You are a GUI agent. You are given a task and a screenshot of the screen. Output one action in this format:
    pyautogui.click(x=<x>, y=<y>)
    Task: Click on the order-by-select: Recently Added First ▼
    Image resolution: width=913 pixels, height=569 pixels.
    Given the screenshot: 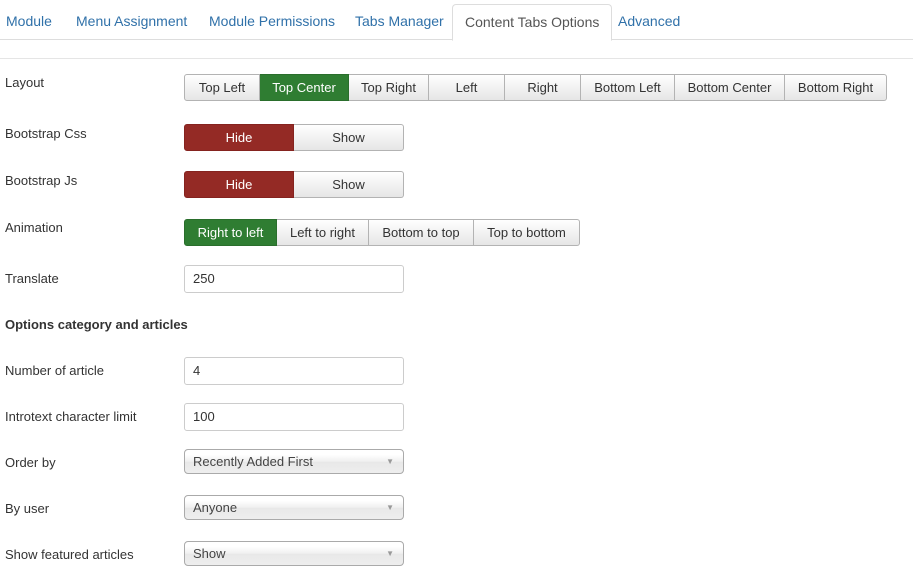 What is the action you would take?
    pyautogui.click(x=294, y=461)
    